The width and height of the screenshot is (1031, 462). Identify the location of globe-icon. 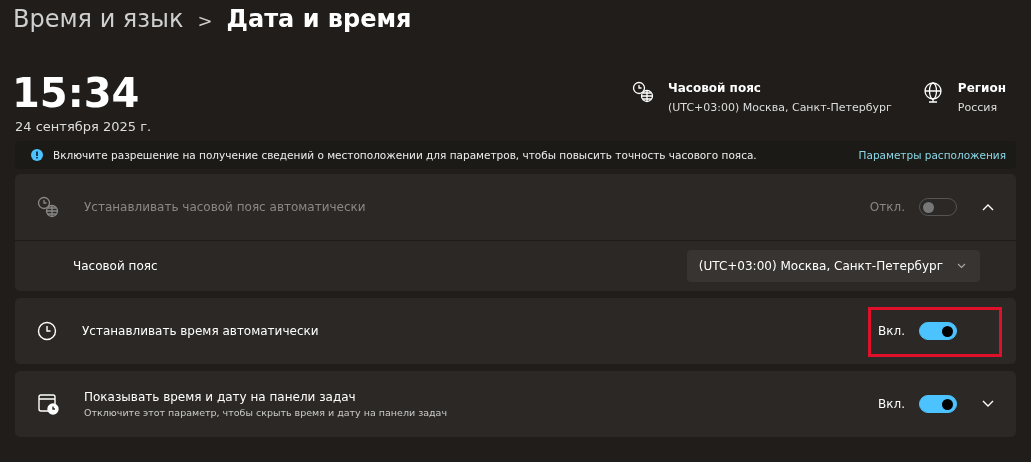
(932, 92).